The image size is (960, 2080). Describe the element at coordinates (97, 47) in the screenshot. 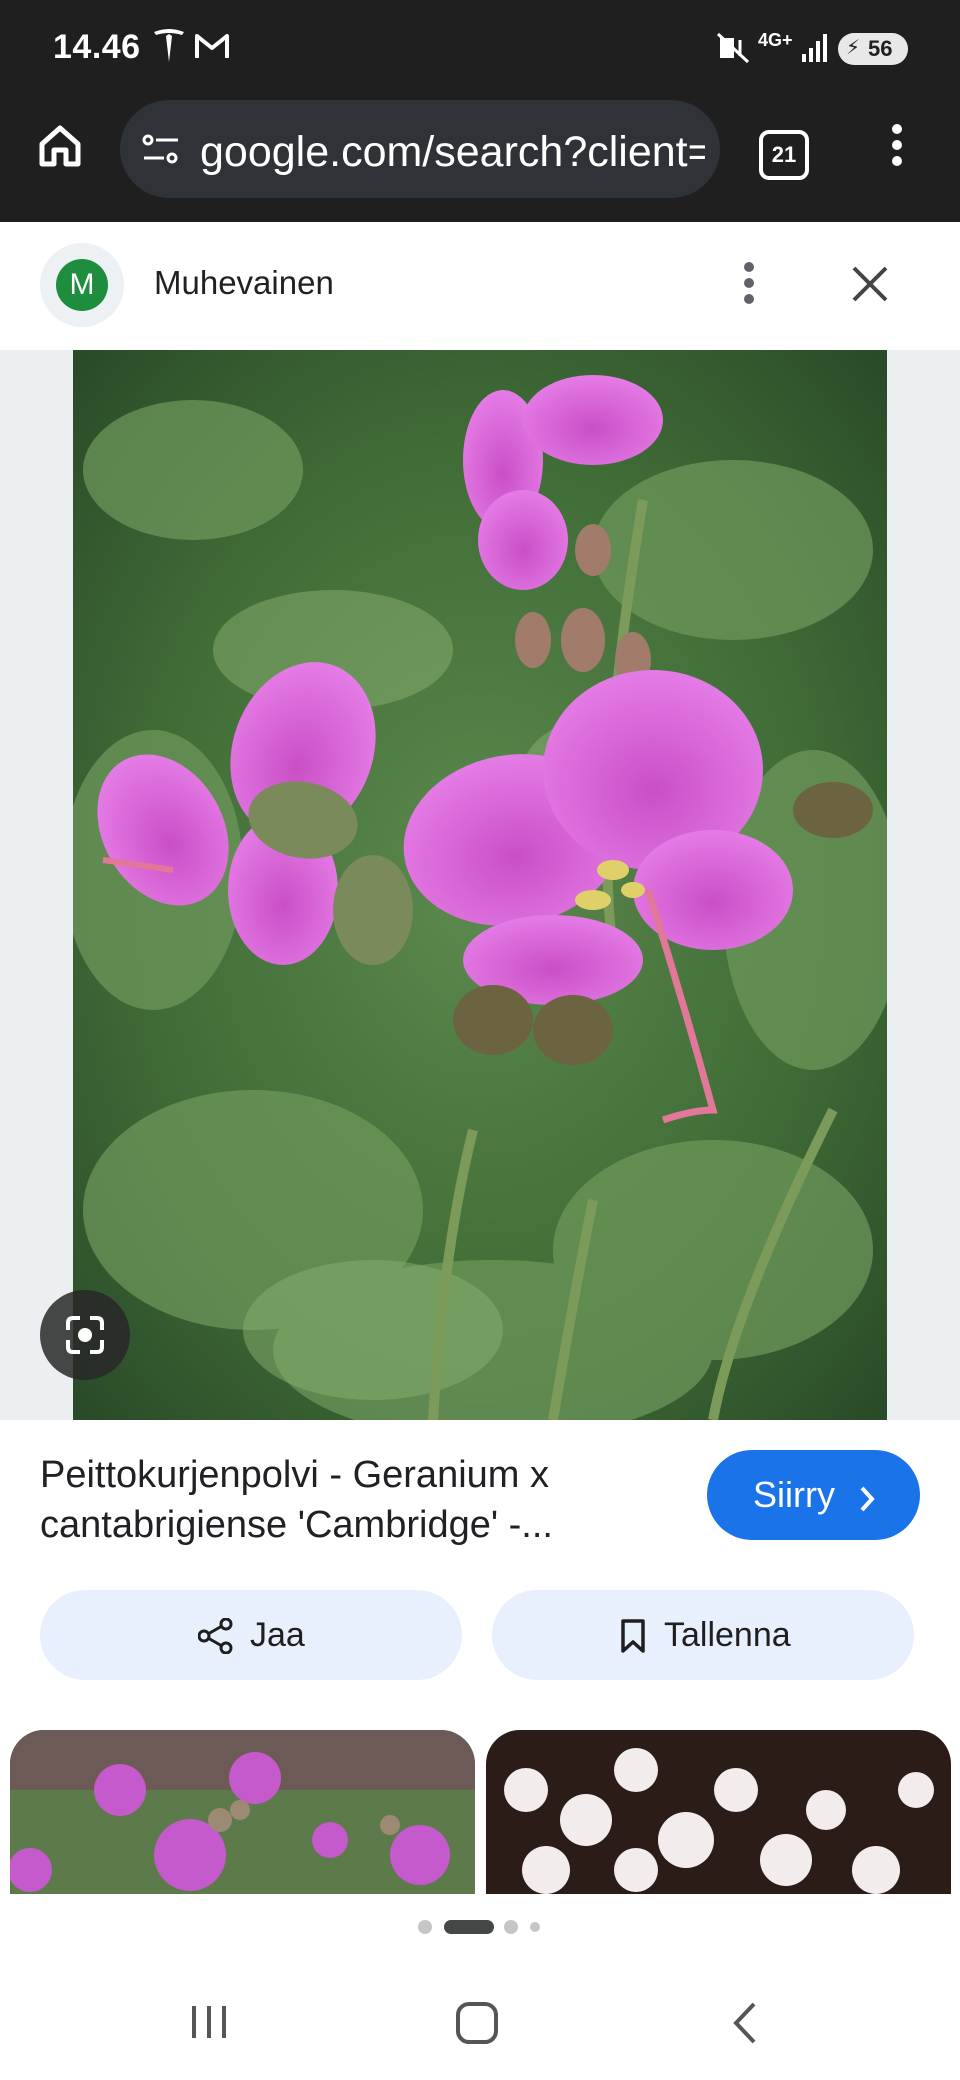

I see `status-time: 14.46` at that location.